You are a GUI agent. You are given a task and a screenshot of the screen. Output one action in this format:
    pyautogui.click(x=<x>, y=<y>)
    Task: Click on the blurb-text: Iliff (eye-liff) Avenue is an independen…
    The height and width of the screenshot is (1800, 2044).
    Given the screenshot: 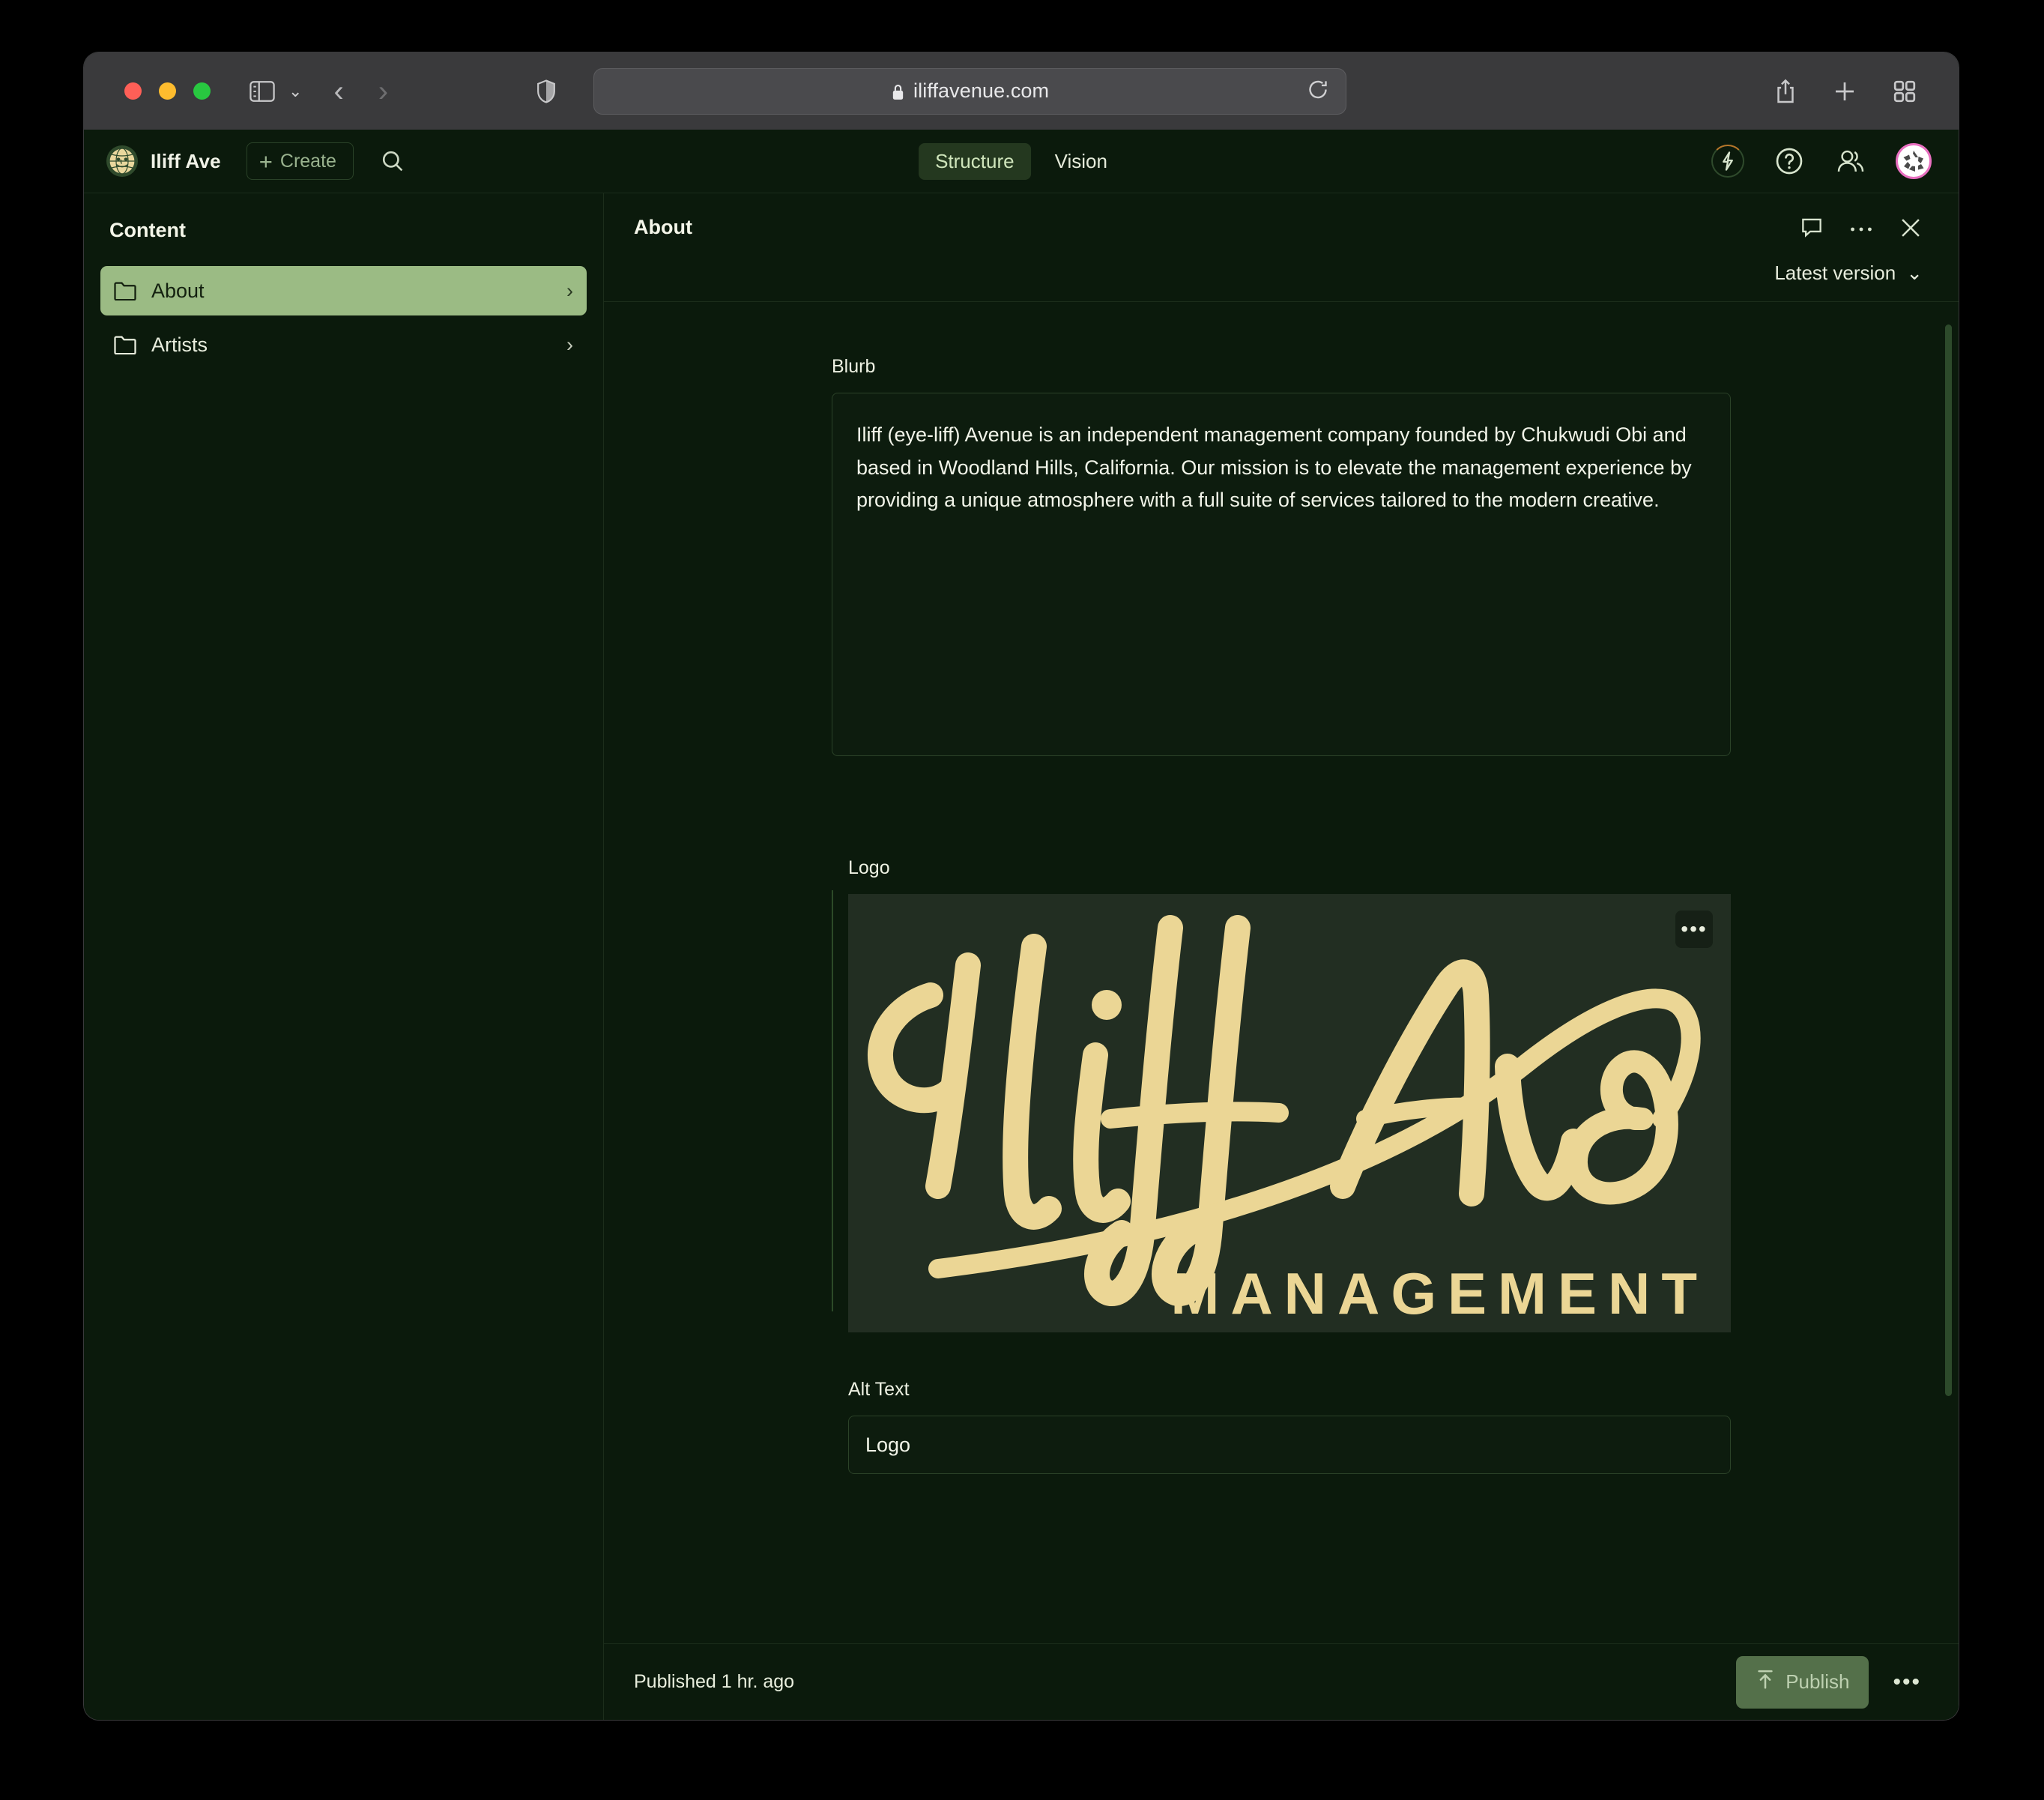 What is the action you would take?
    pyautogui.click(x=1274, y=468)
    